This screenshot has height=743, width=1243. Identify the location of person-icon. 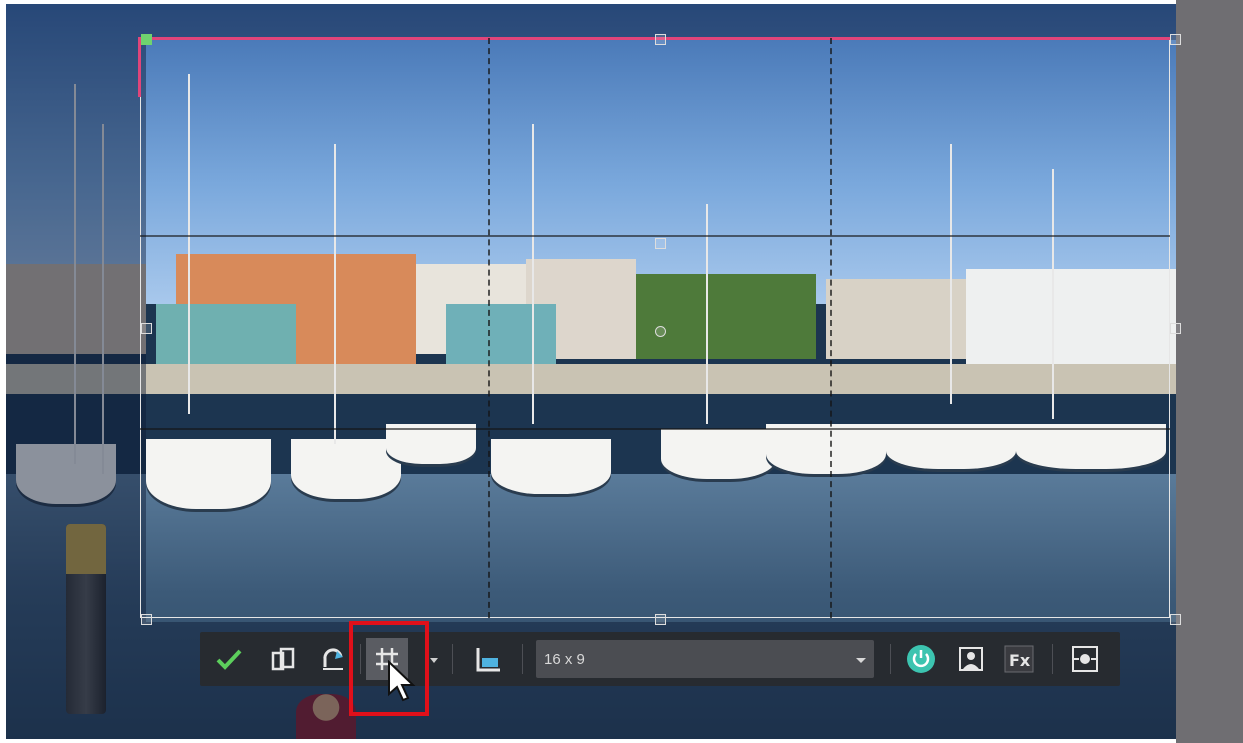
(971, 659).